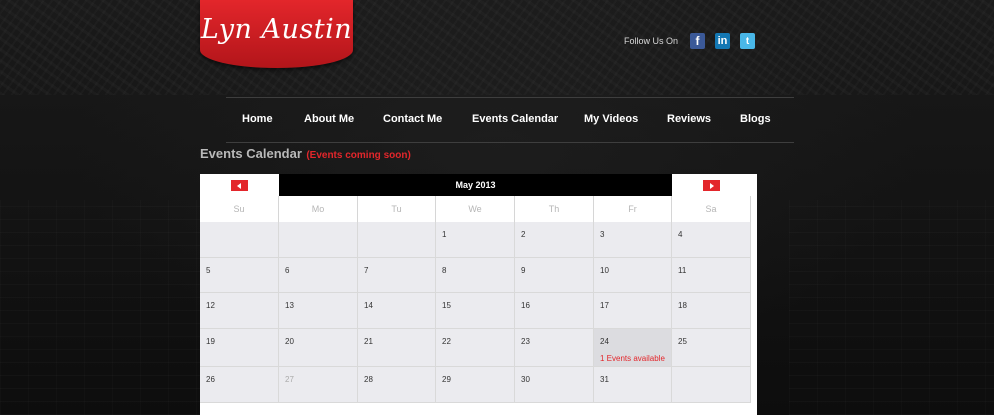  Describe the element at coordinates (446, 341) in the screenshot. I see `day-number: 22` at that location.